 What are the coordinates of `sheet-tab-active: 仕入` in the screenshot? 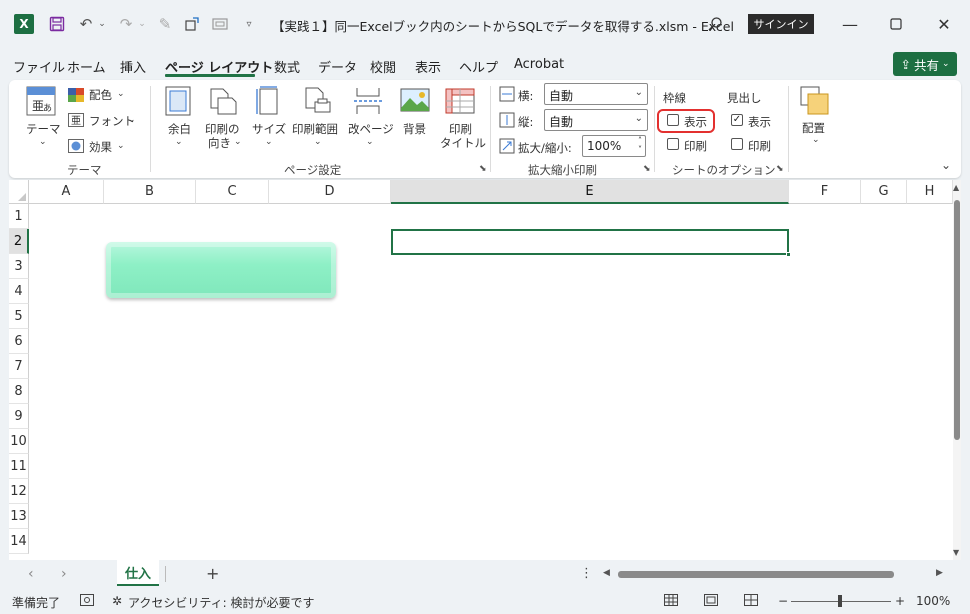 It's located at (138, 573).